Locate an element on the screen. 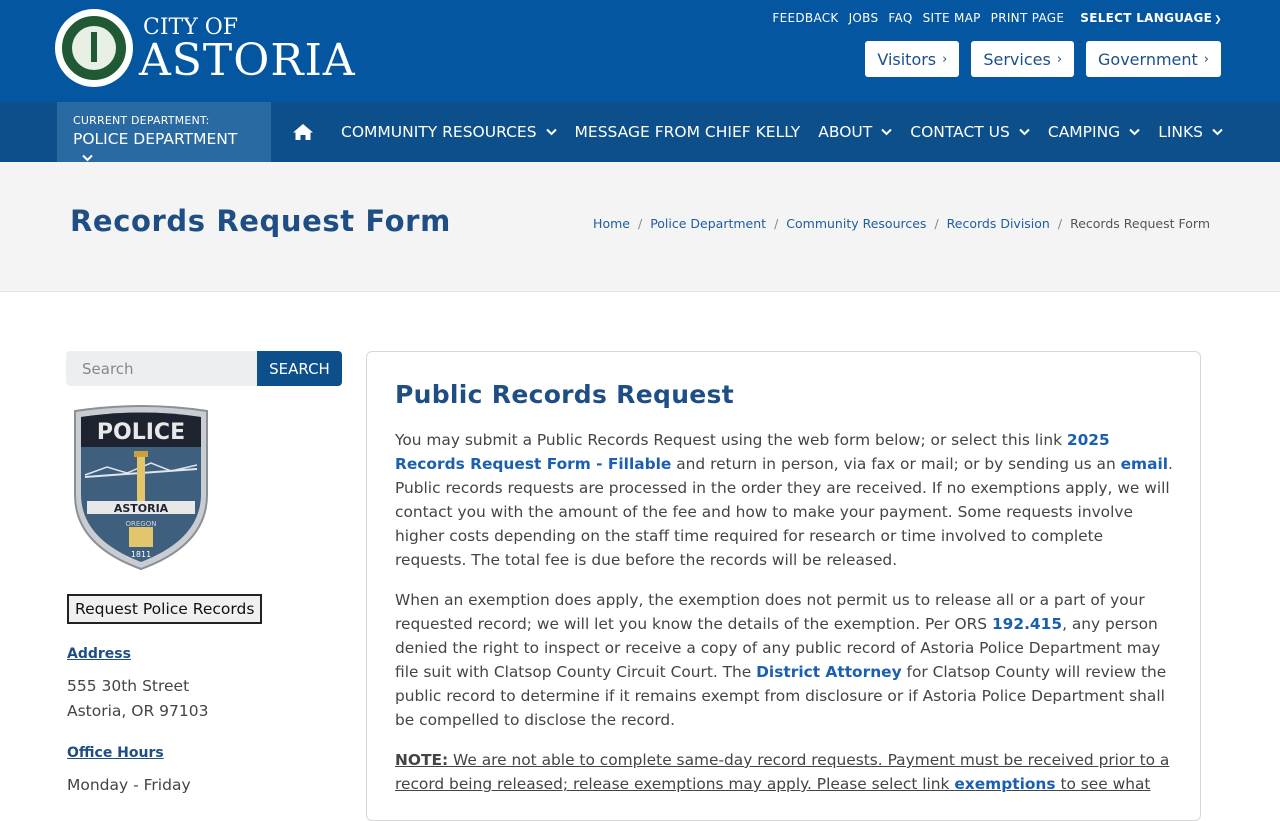  nav-item-camping: CAMPING is located at coordinates (1094, 132).